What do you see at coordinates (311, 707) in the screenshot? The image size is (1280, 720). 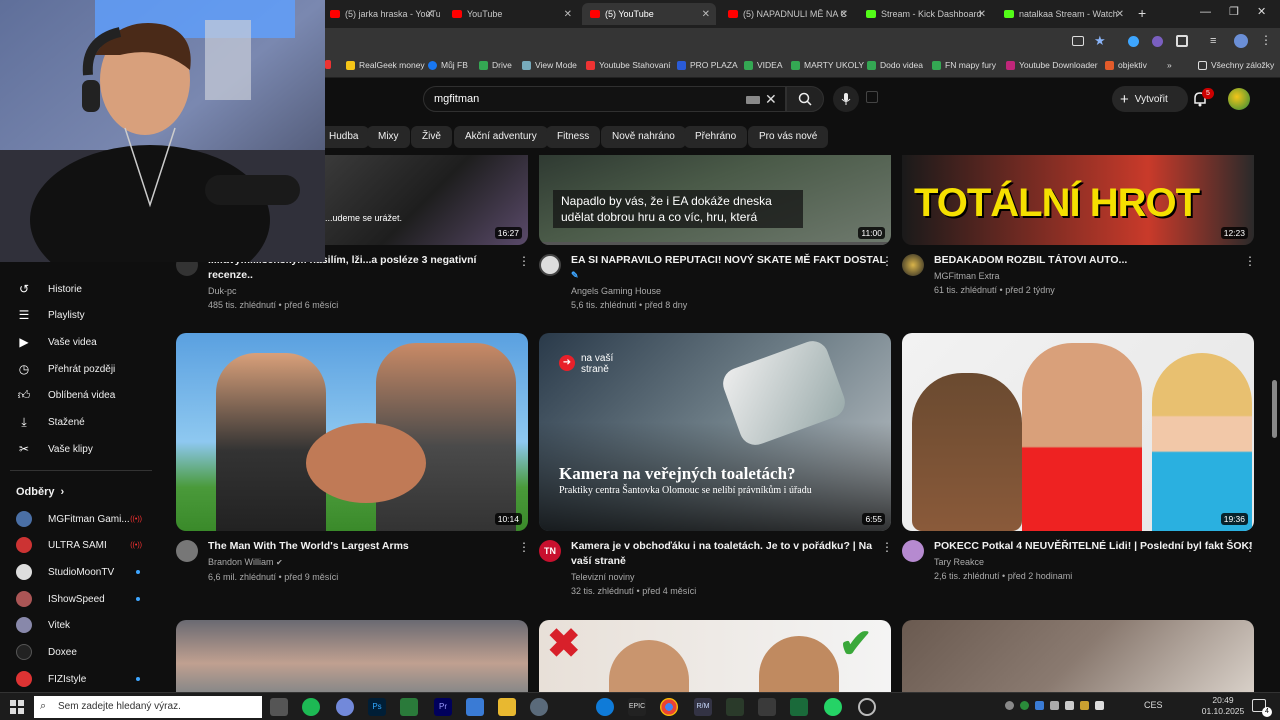 I see `spotify-icon` at bounding box center [311, 707].